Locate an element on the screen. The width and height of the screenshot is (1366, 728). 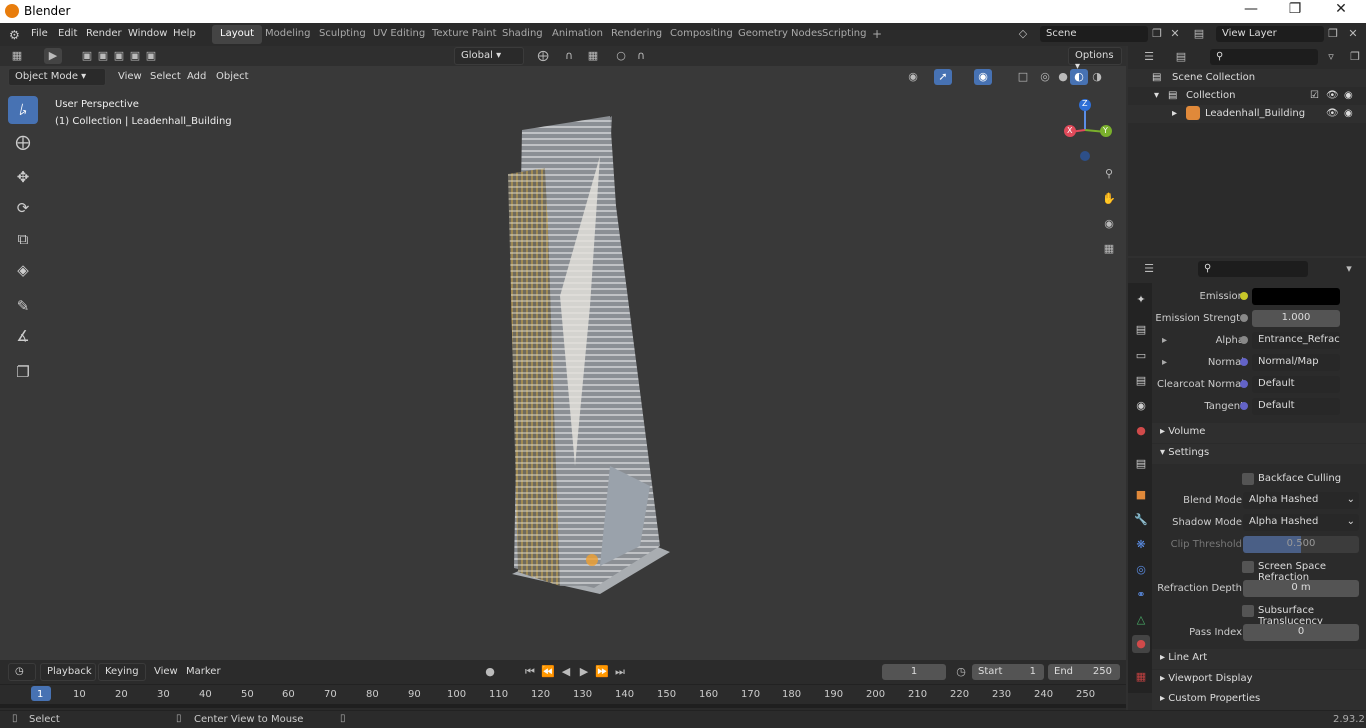
normal-socket-icon is located at coordinates (1244, 362).